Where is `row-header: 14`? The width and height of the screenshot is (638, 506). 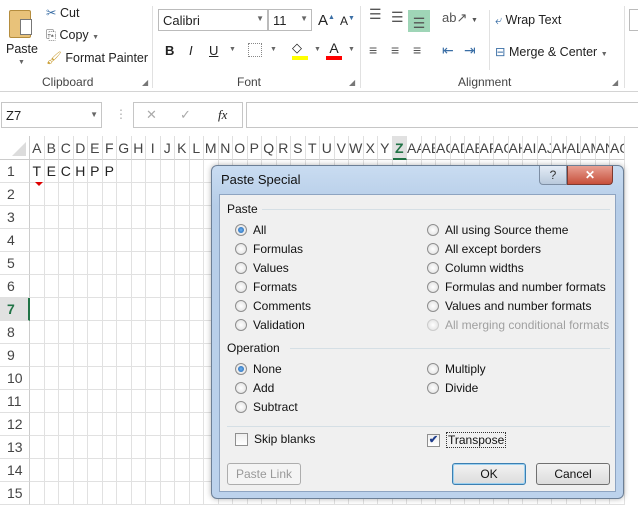
row-header: 14 is located at coordinates (15, 470).